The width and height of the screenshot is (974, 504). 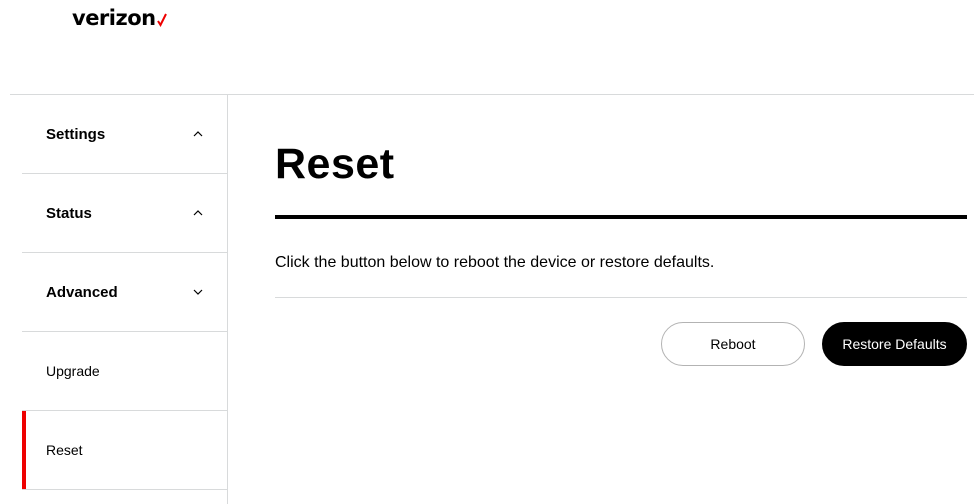 I want to click on title-divider, so click(x=621, y=217).